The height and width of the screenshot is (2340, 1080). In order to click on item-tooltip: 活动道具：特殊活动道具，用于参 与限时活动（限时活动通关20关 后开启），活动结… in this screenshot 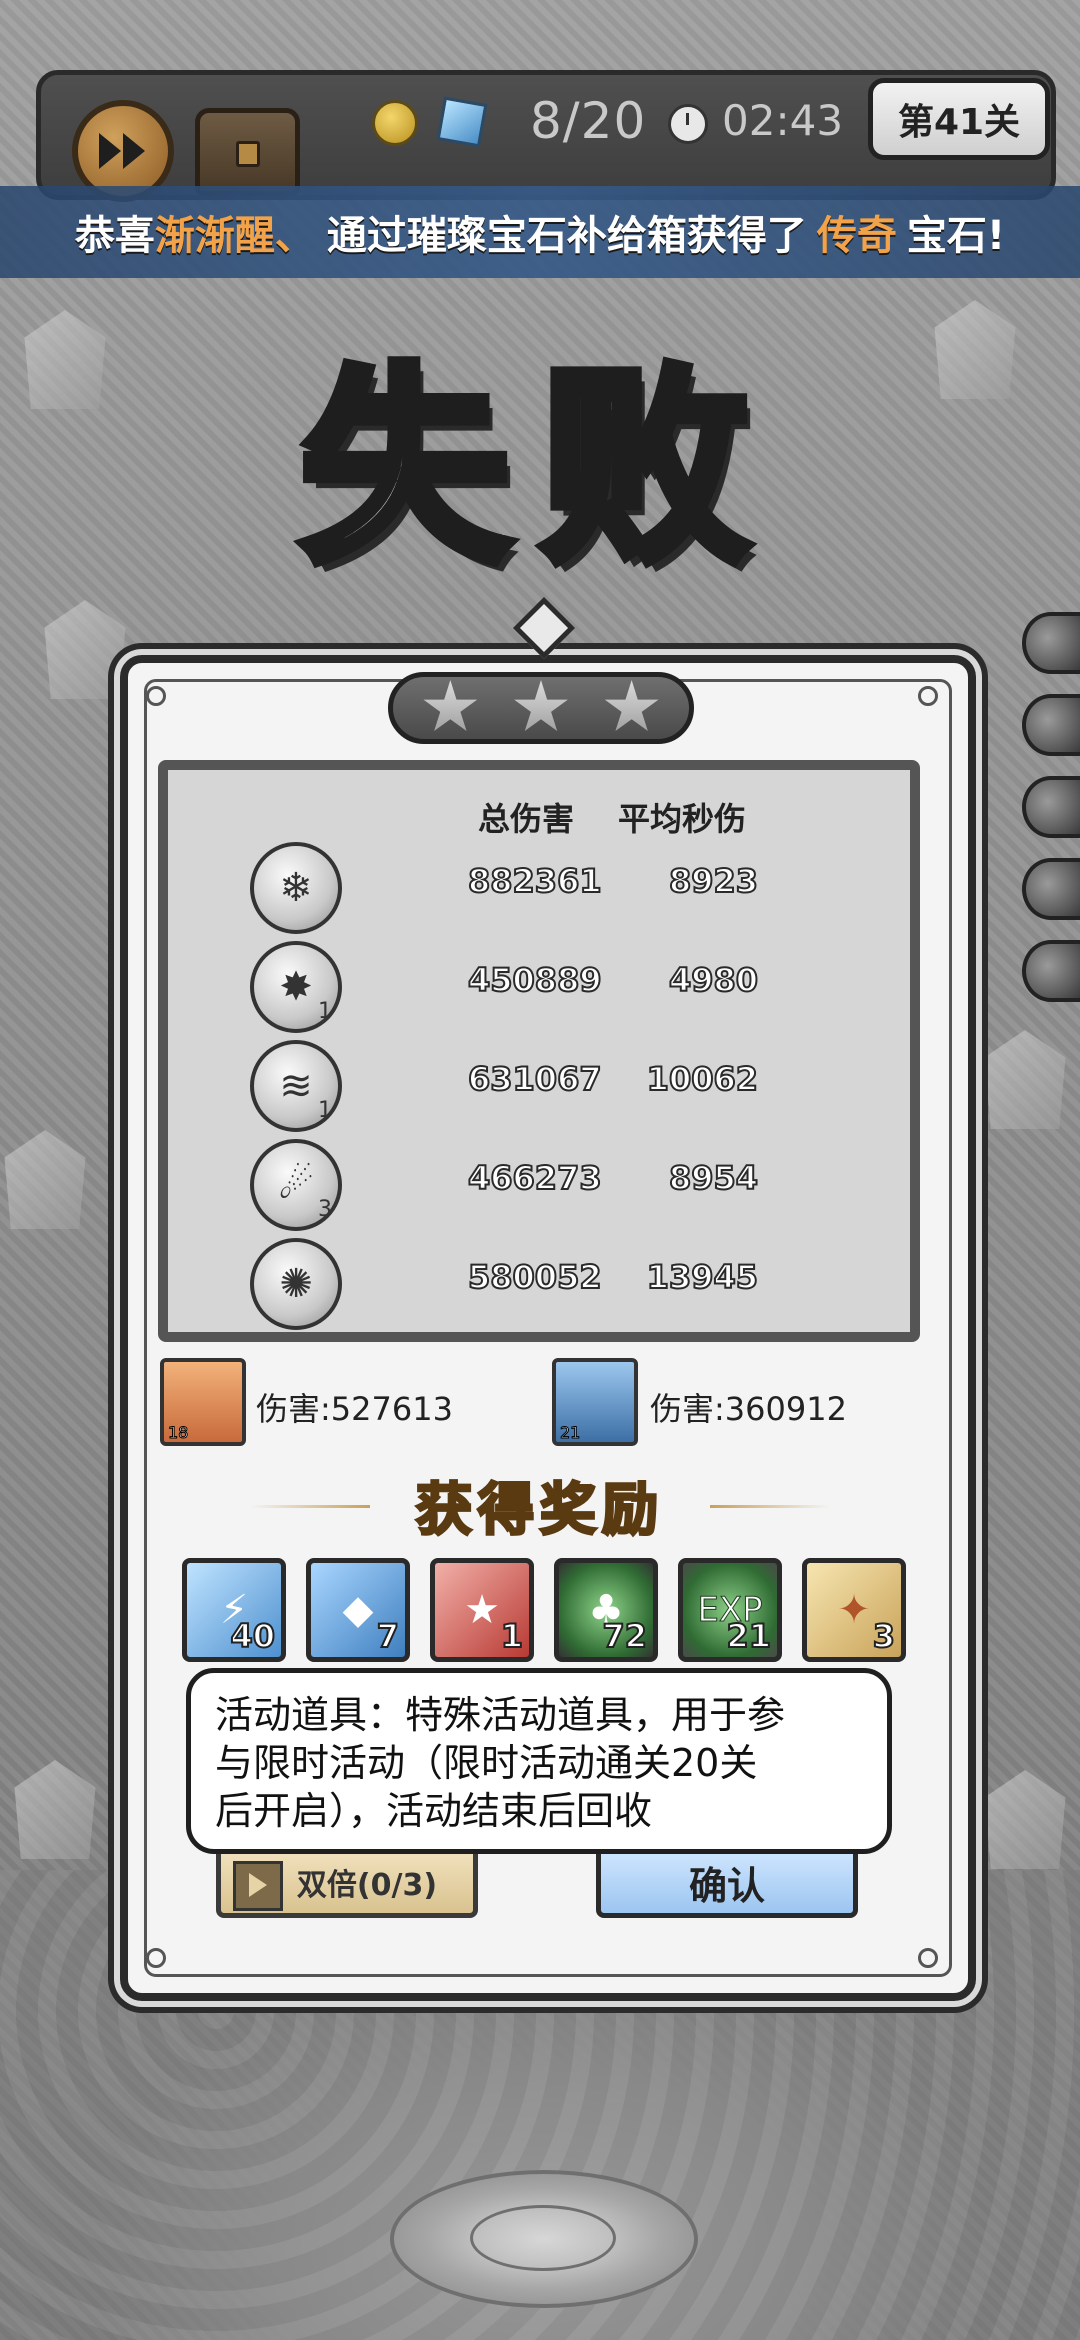, I will do `click(539, 1761)`.